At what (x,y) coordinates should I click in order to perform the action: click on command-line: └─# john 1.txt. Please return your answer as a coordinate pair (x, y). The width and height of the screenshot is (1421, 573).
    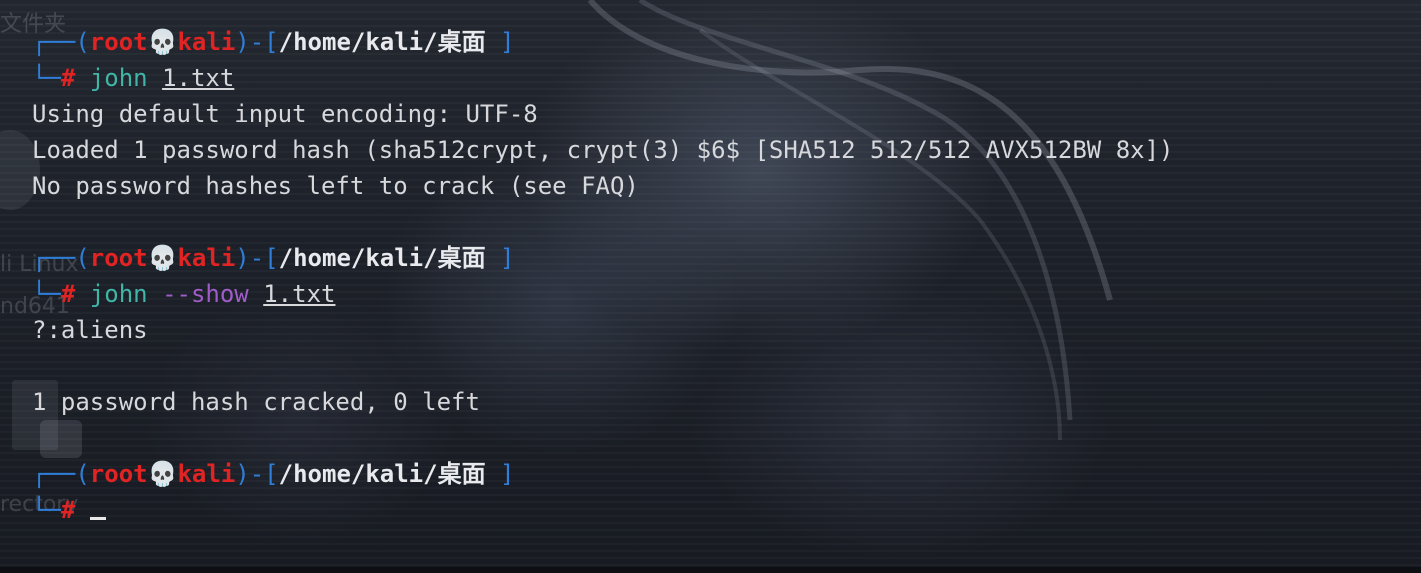
    Looking at the image, I should click on (133, 78).